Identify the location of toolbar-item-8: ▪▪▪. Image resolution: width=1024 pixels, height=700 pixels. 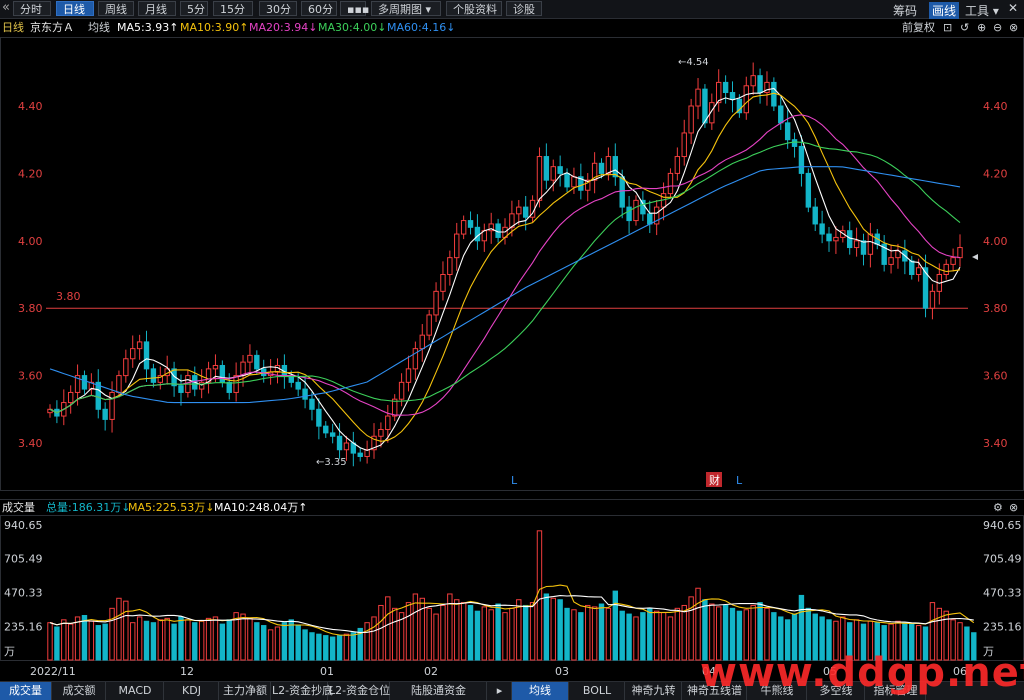
(354, 8).